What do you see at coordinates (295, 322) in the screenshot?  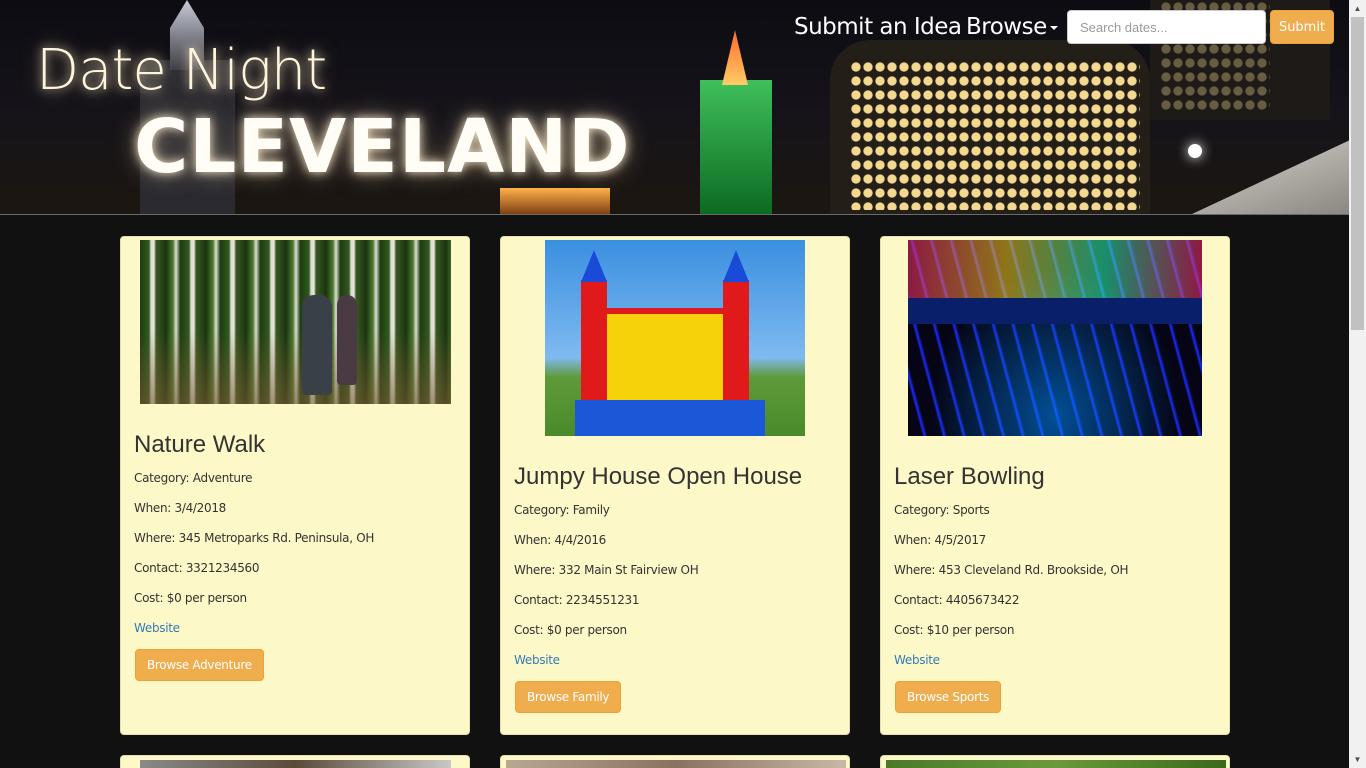 I see `event-image-forest` at bounding box center [295, 322].